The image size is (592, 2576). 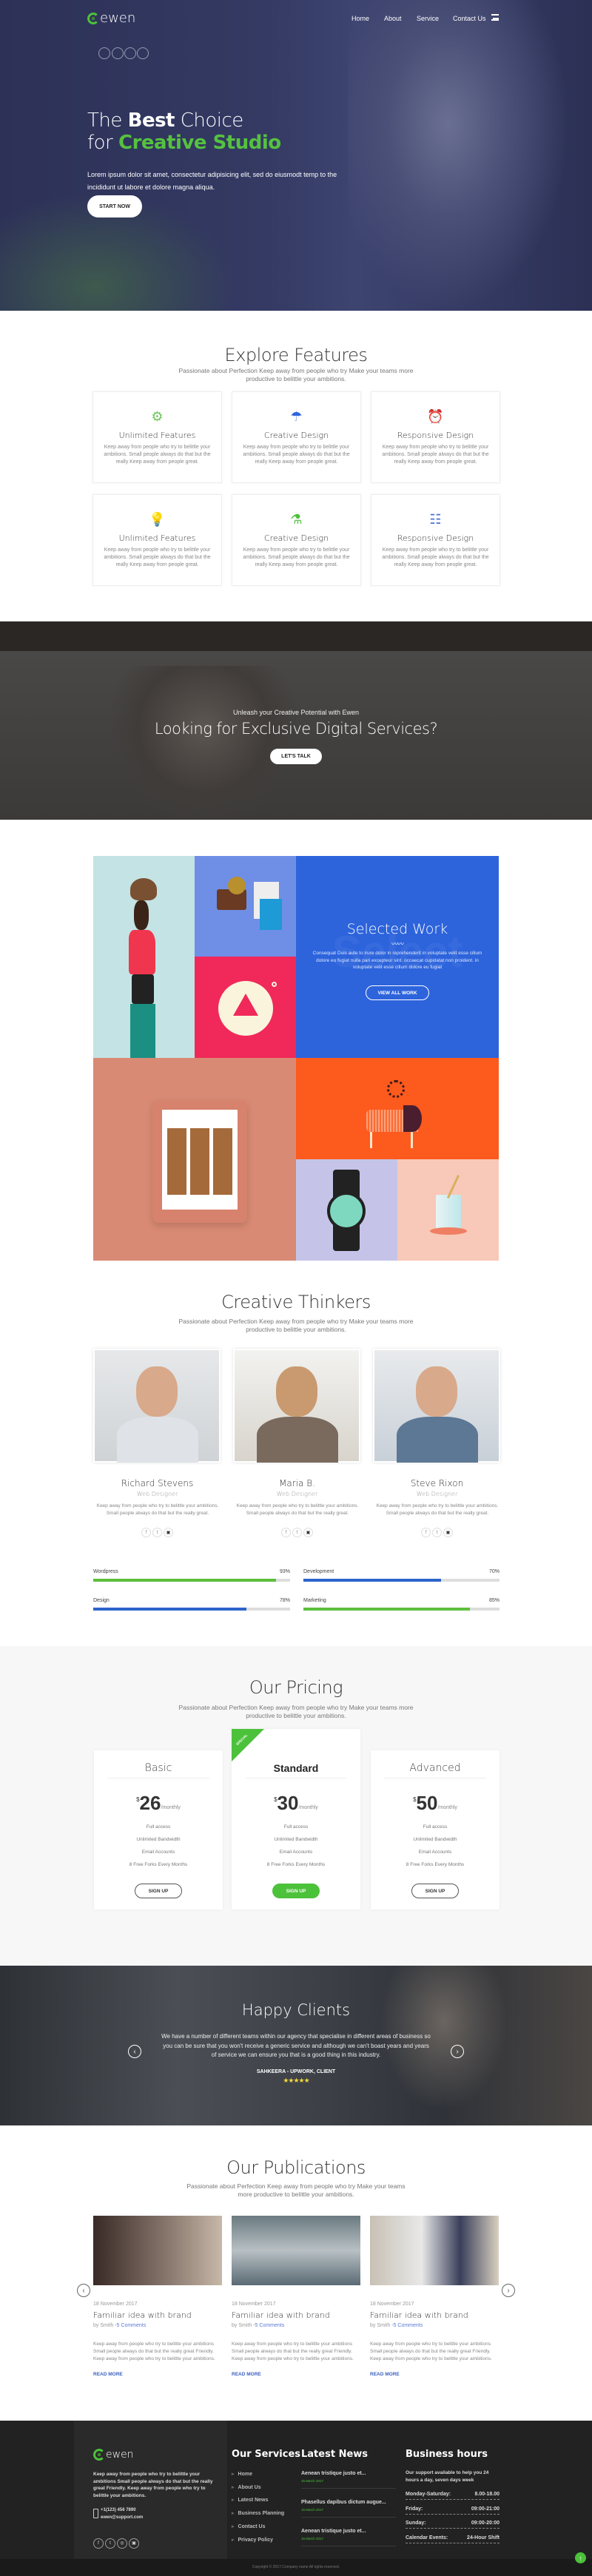 I want to click on next-testimonial-button: ›, so click(x=457, y=2051).